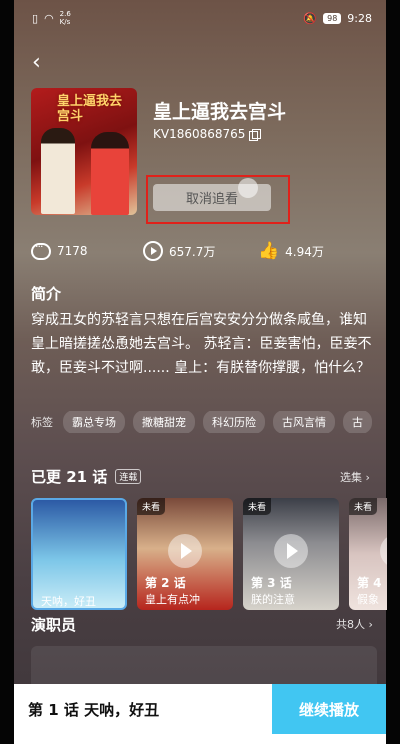  I want to click on intro-heading: 简介, so click(46, 294).